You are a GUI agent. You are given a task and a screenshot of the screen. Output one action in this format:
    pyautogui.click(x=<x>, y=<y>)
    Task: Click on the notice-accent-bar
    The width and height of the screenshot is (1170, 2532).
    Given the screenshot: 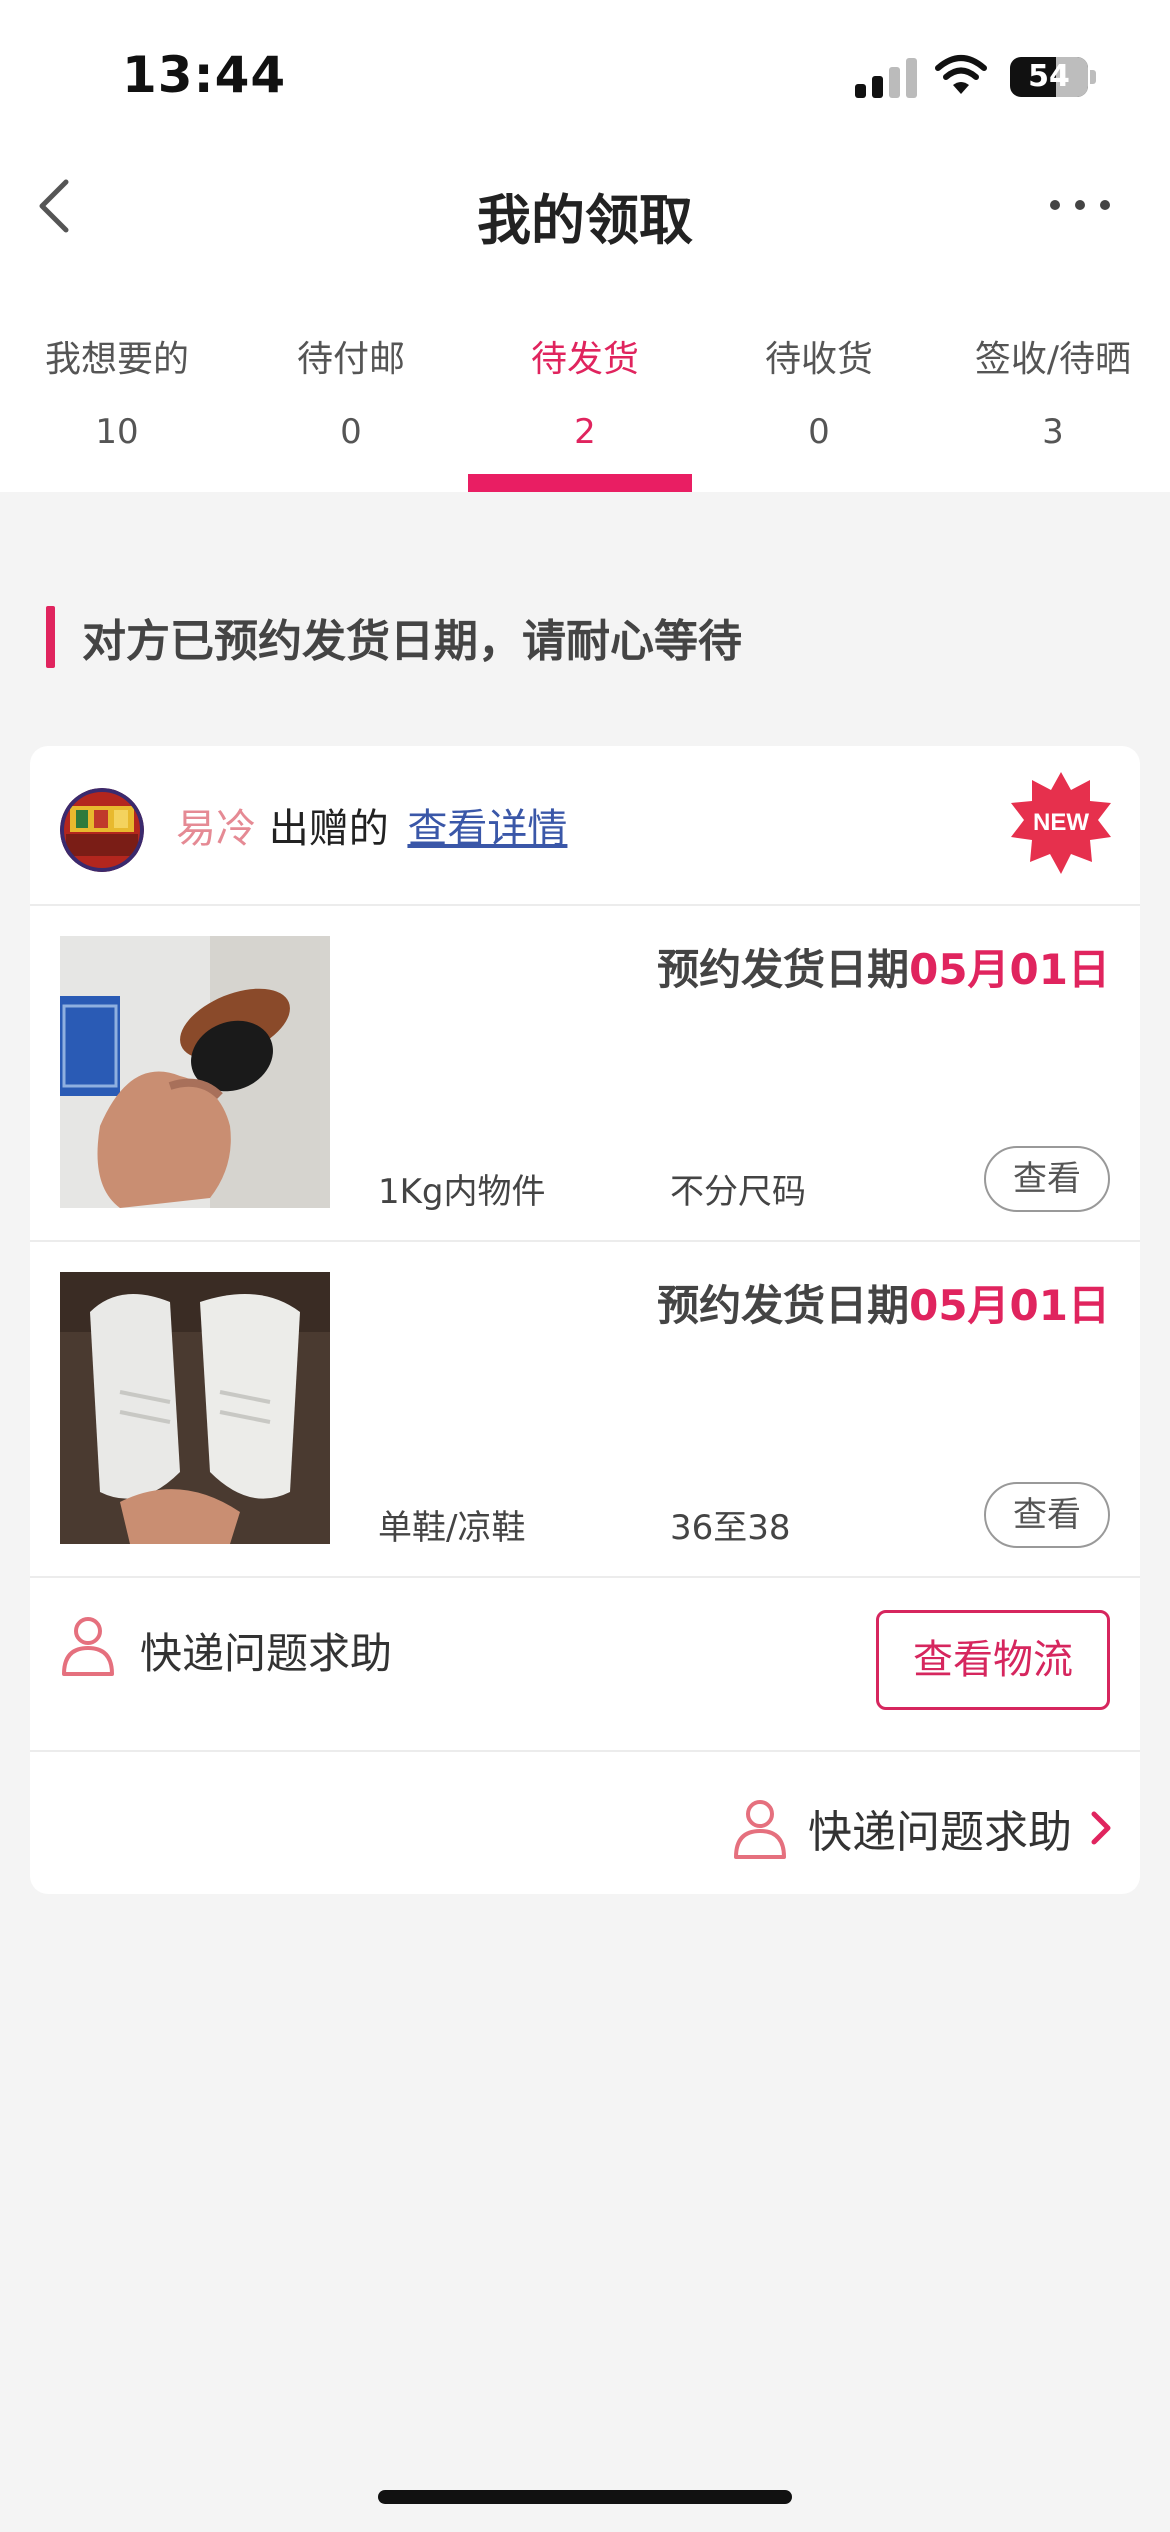 What is the action you would take?
    pyautogui.click(x=50, y=637)
    